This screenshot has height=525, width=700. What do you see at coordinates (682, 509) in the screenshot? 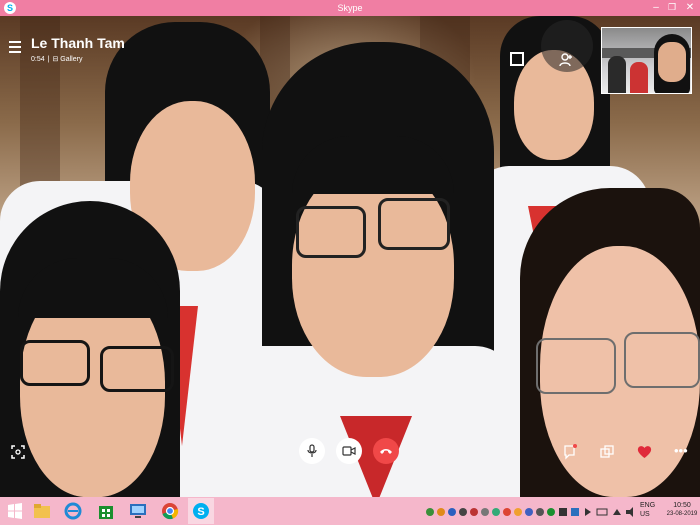
I see `clock: 10:50 23-08-2019` at bounding box center [682, 509].